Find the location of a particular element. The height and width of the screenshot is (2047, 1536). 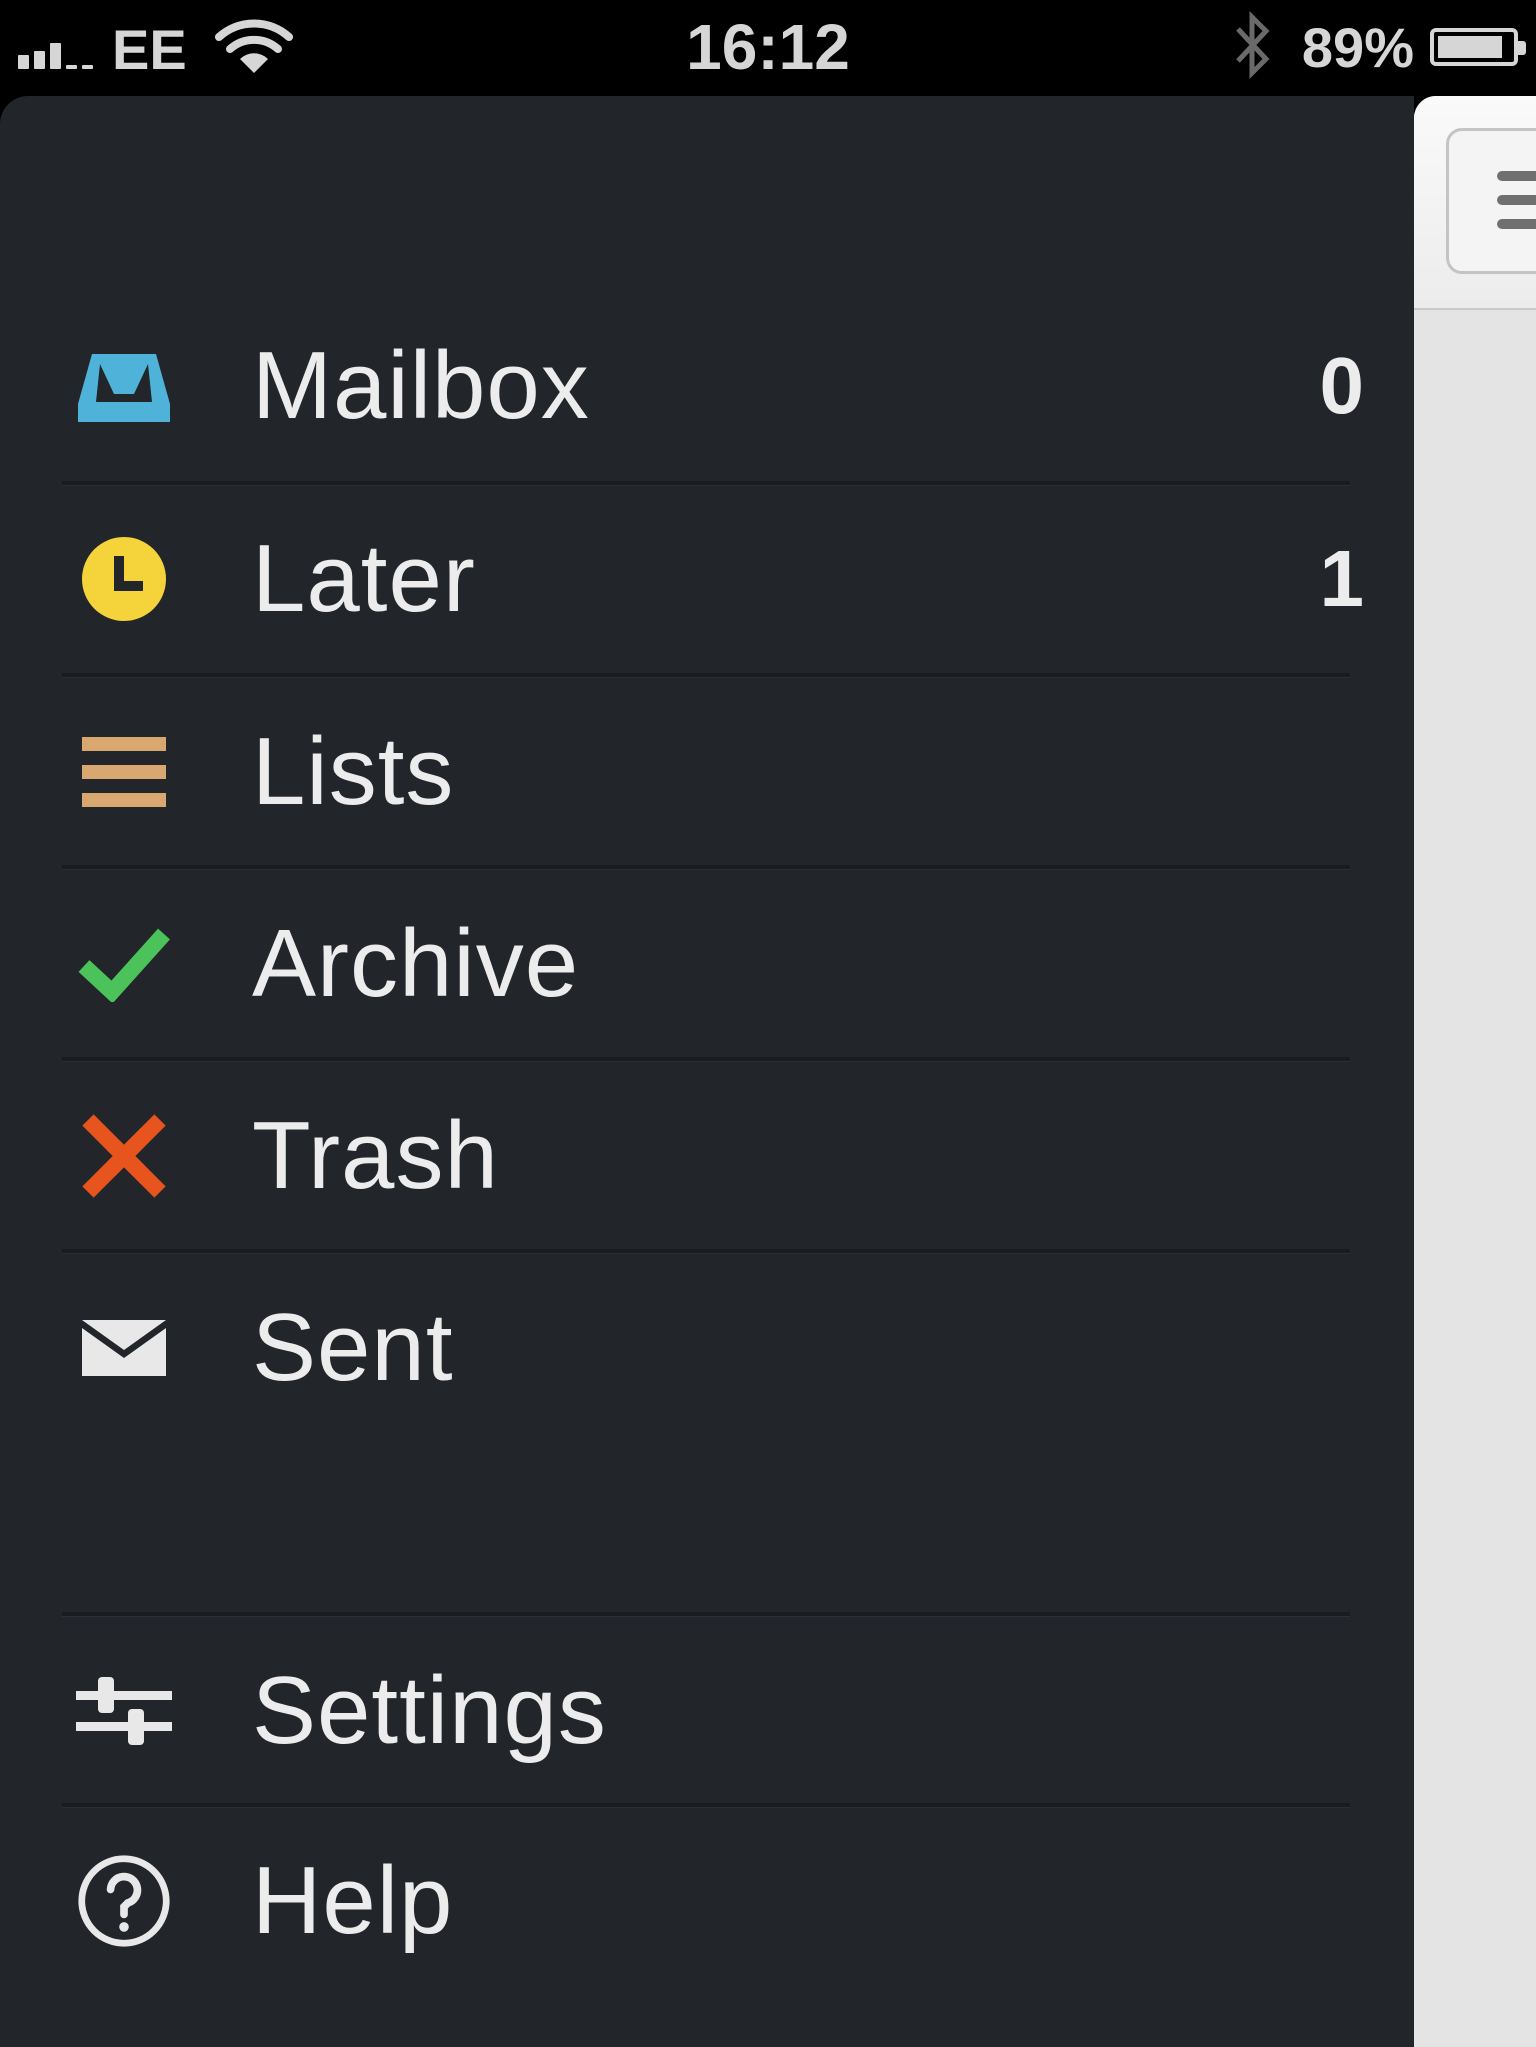

clock-icon is located at coordinates (124, 579).